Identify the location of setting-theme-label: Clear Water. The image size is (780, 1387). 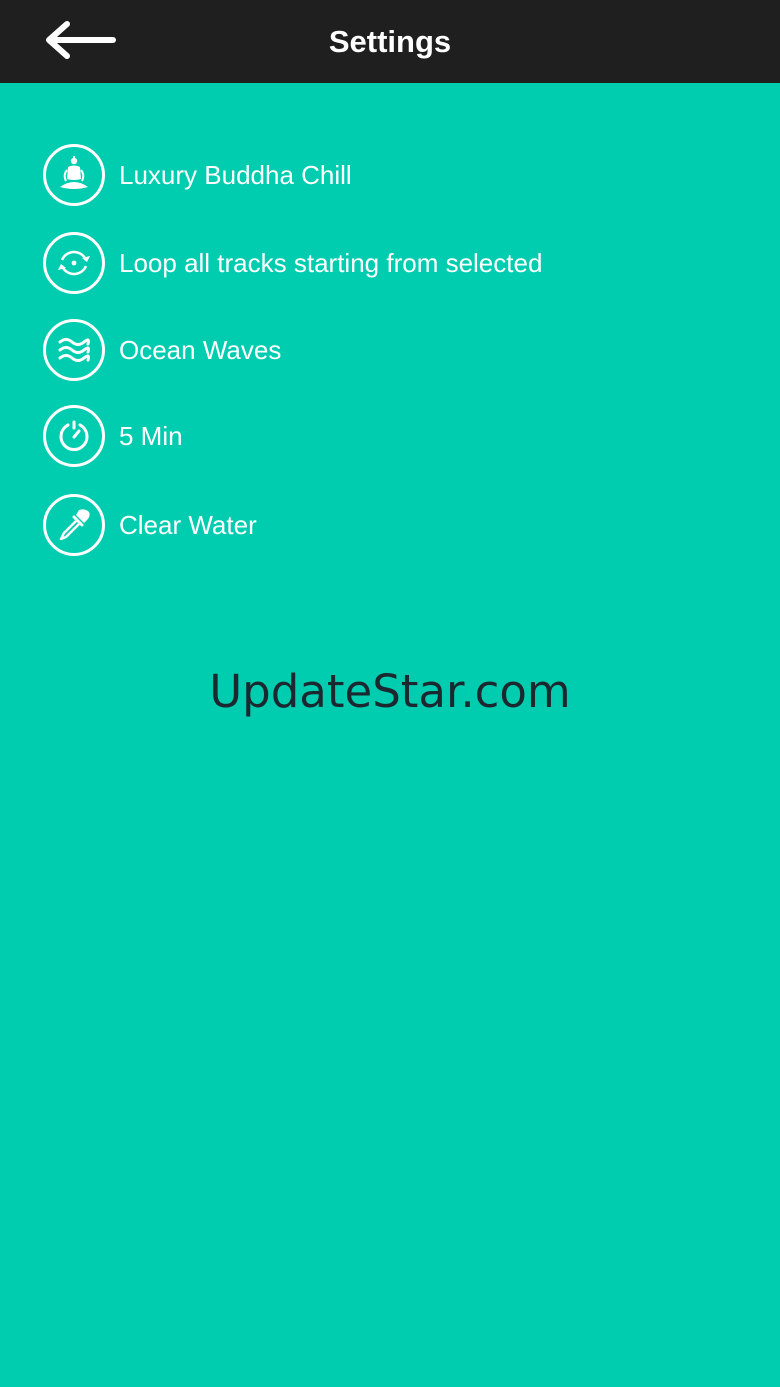
(188, 524).